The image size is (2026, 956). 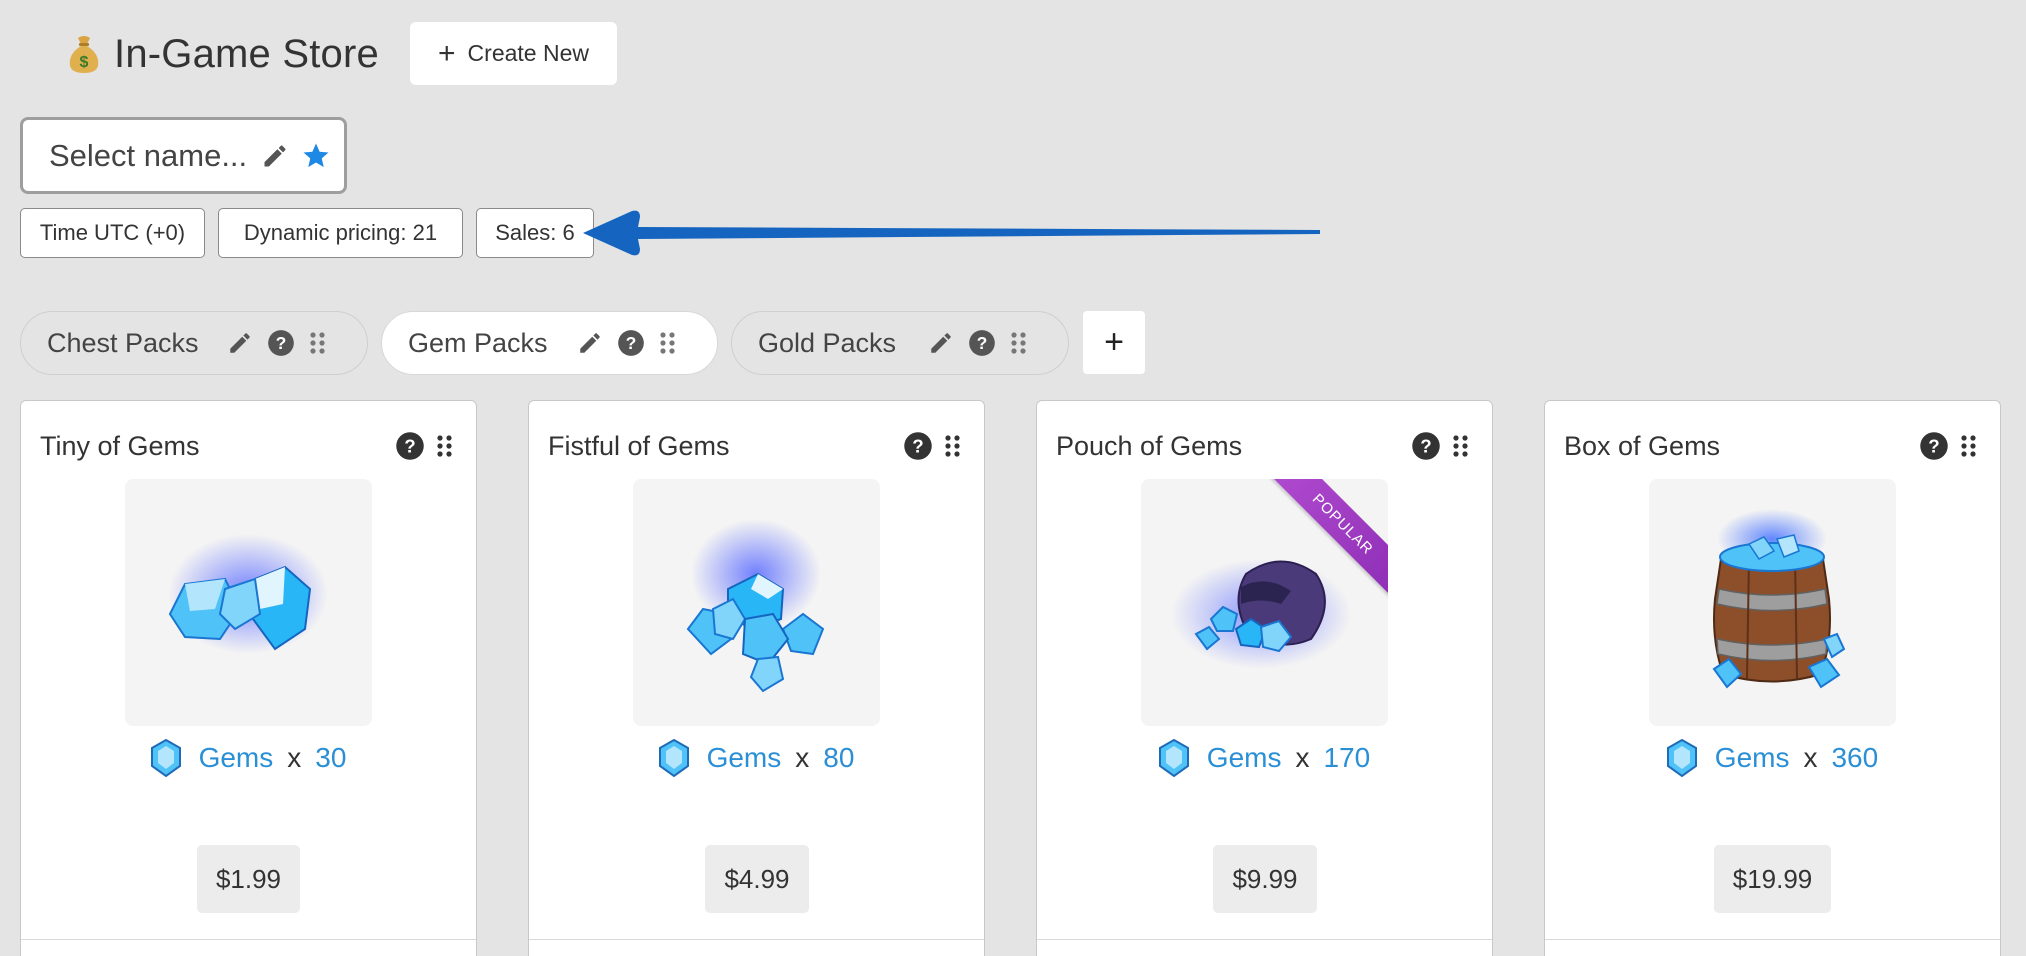 I want to click on card-title: Pouch of Gems, so click(x=1149, y=446).